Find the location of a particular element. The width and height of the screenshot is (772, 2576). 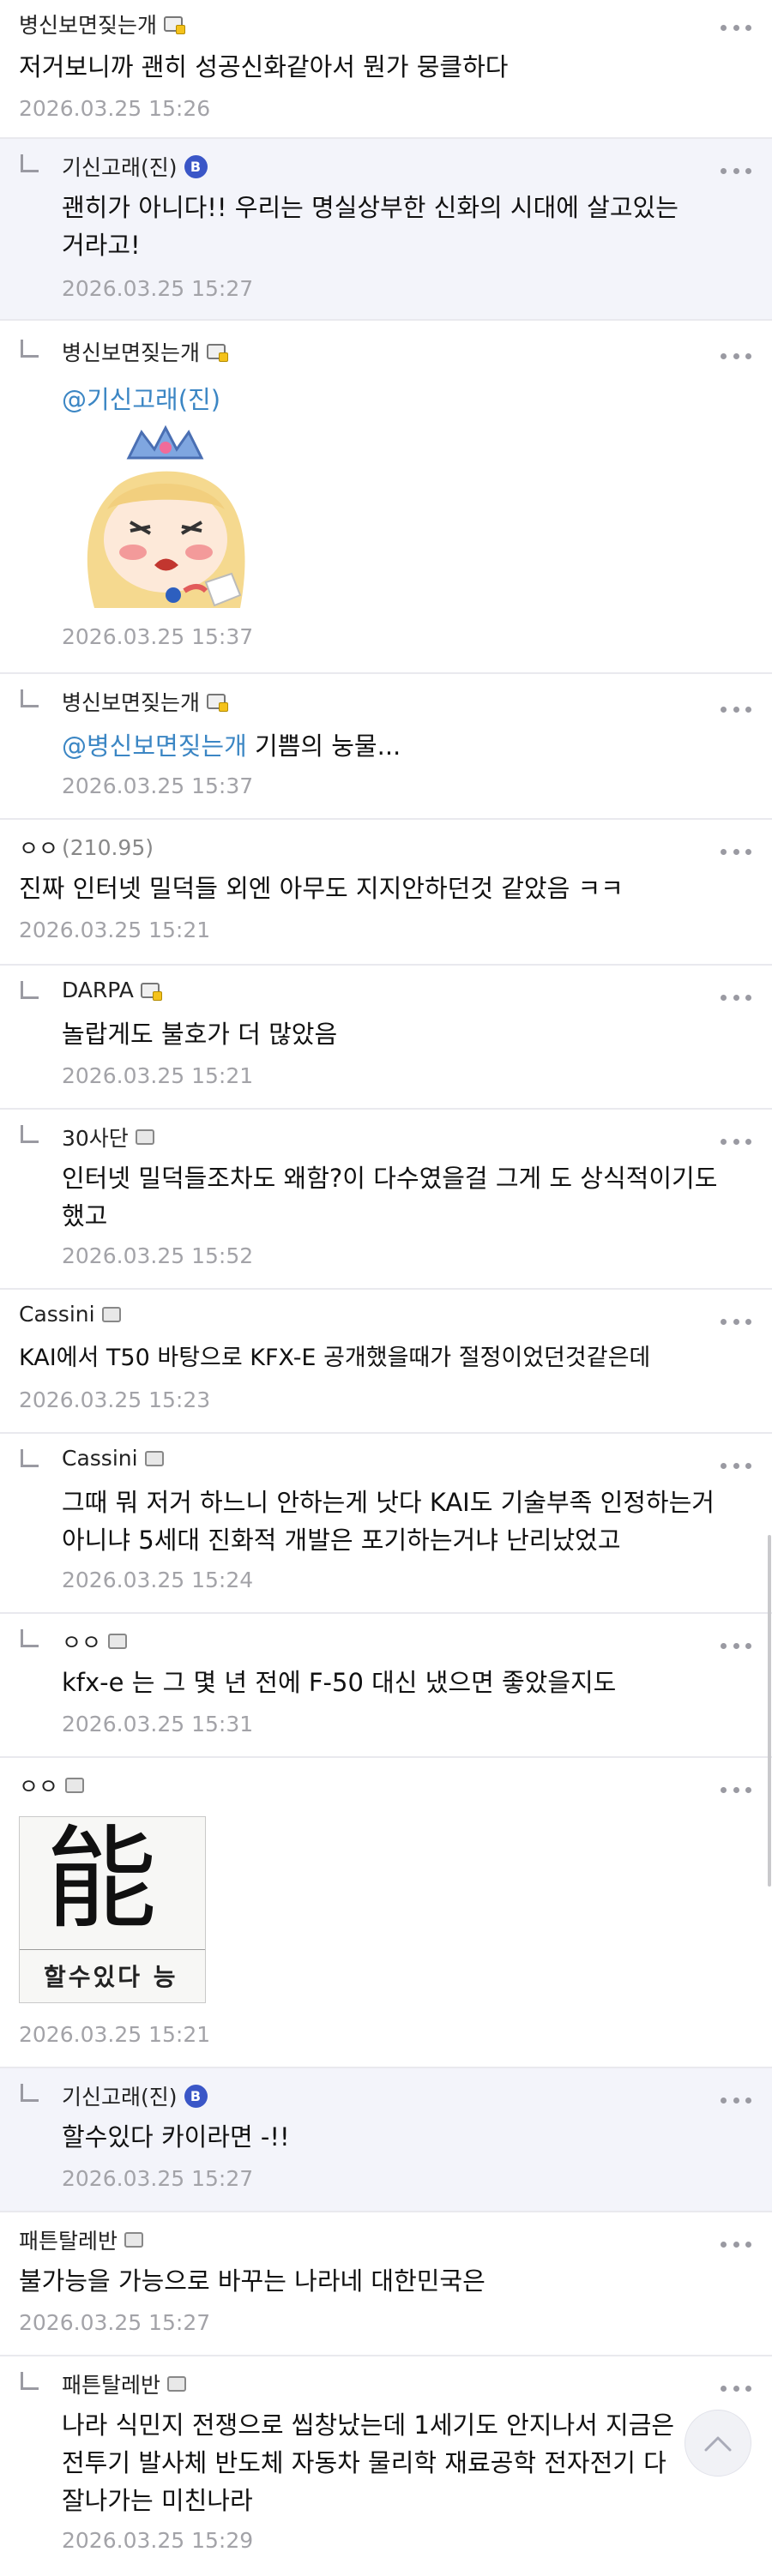

author-ip: (210.95) is located at coordinates (108, 847).